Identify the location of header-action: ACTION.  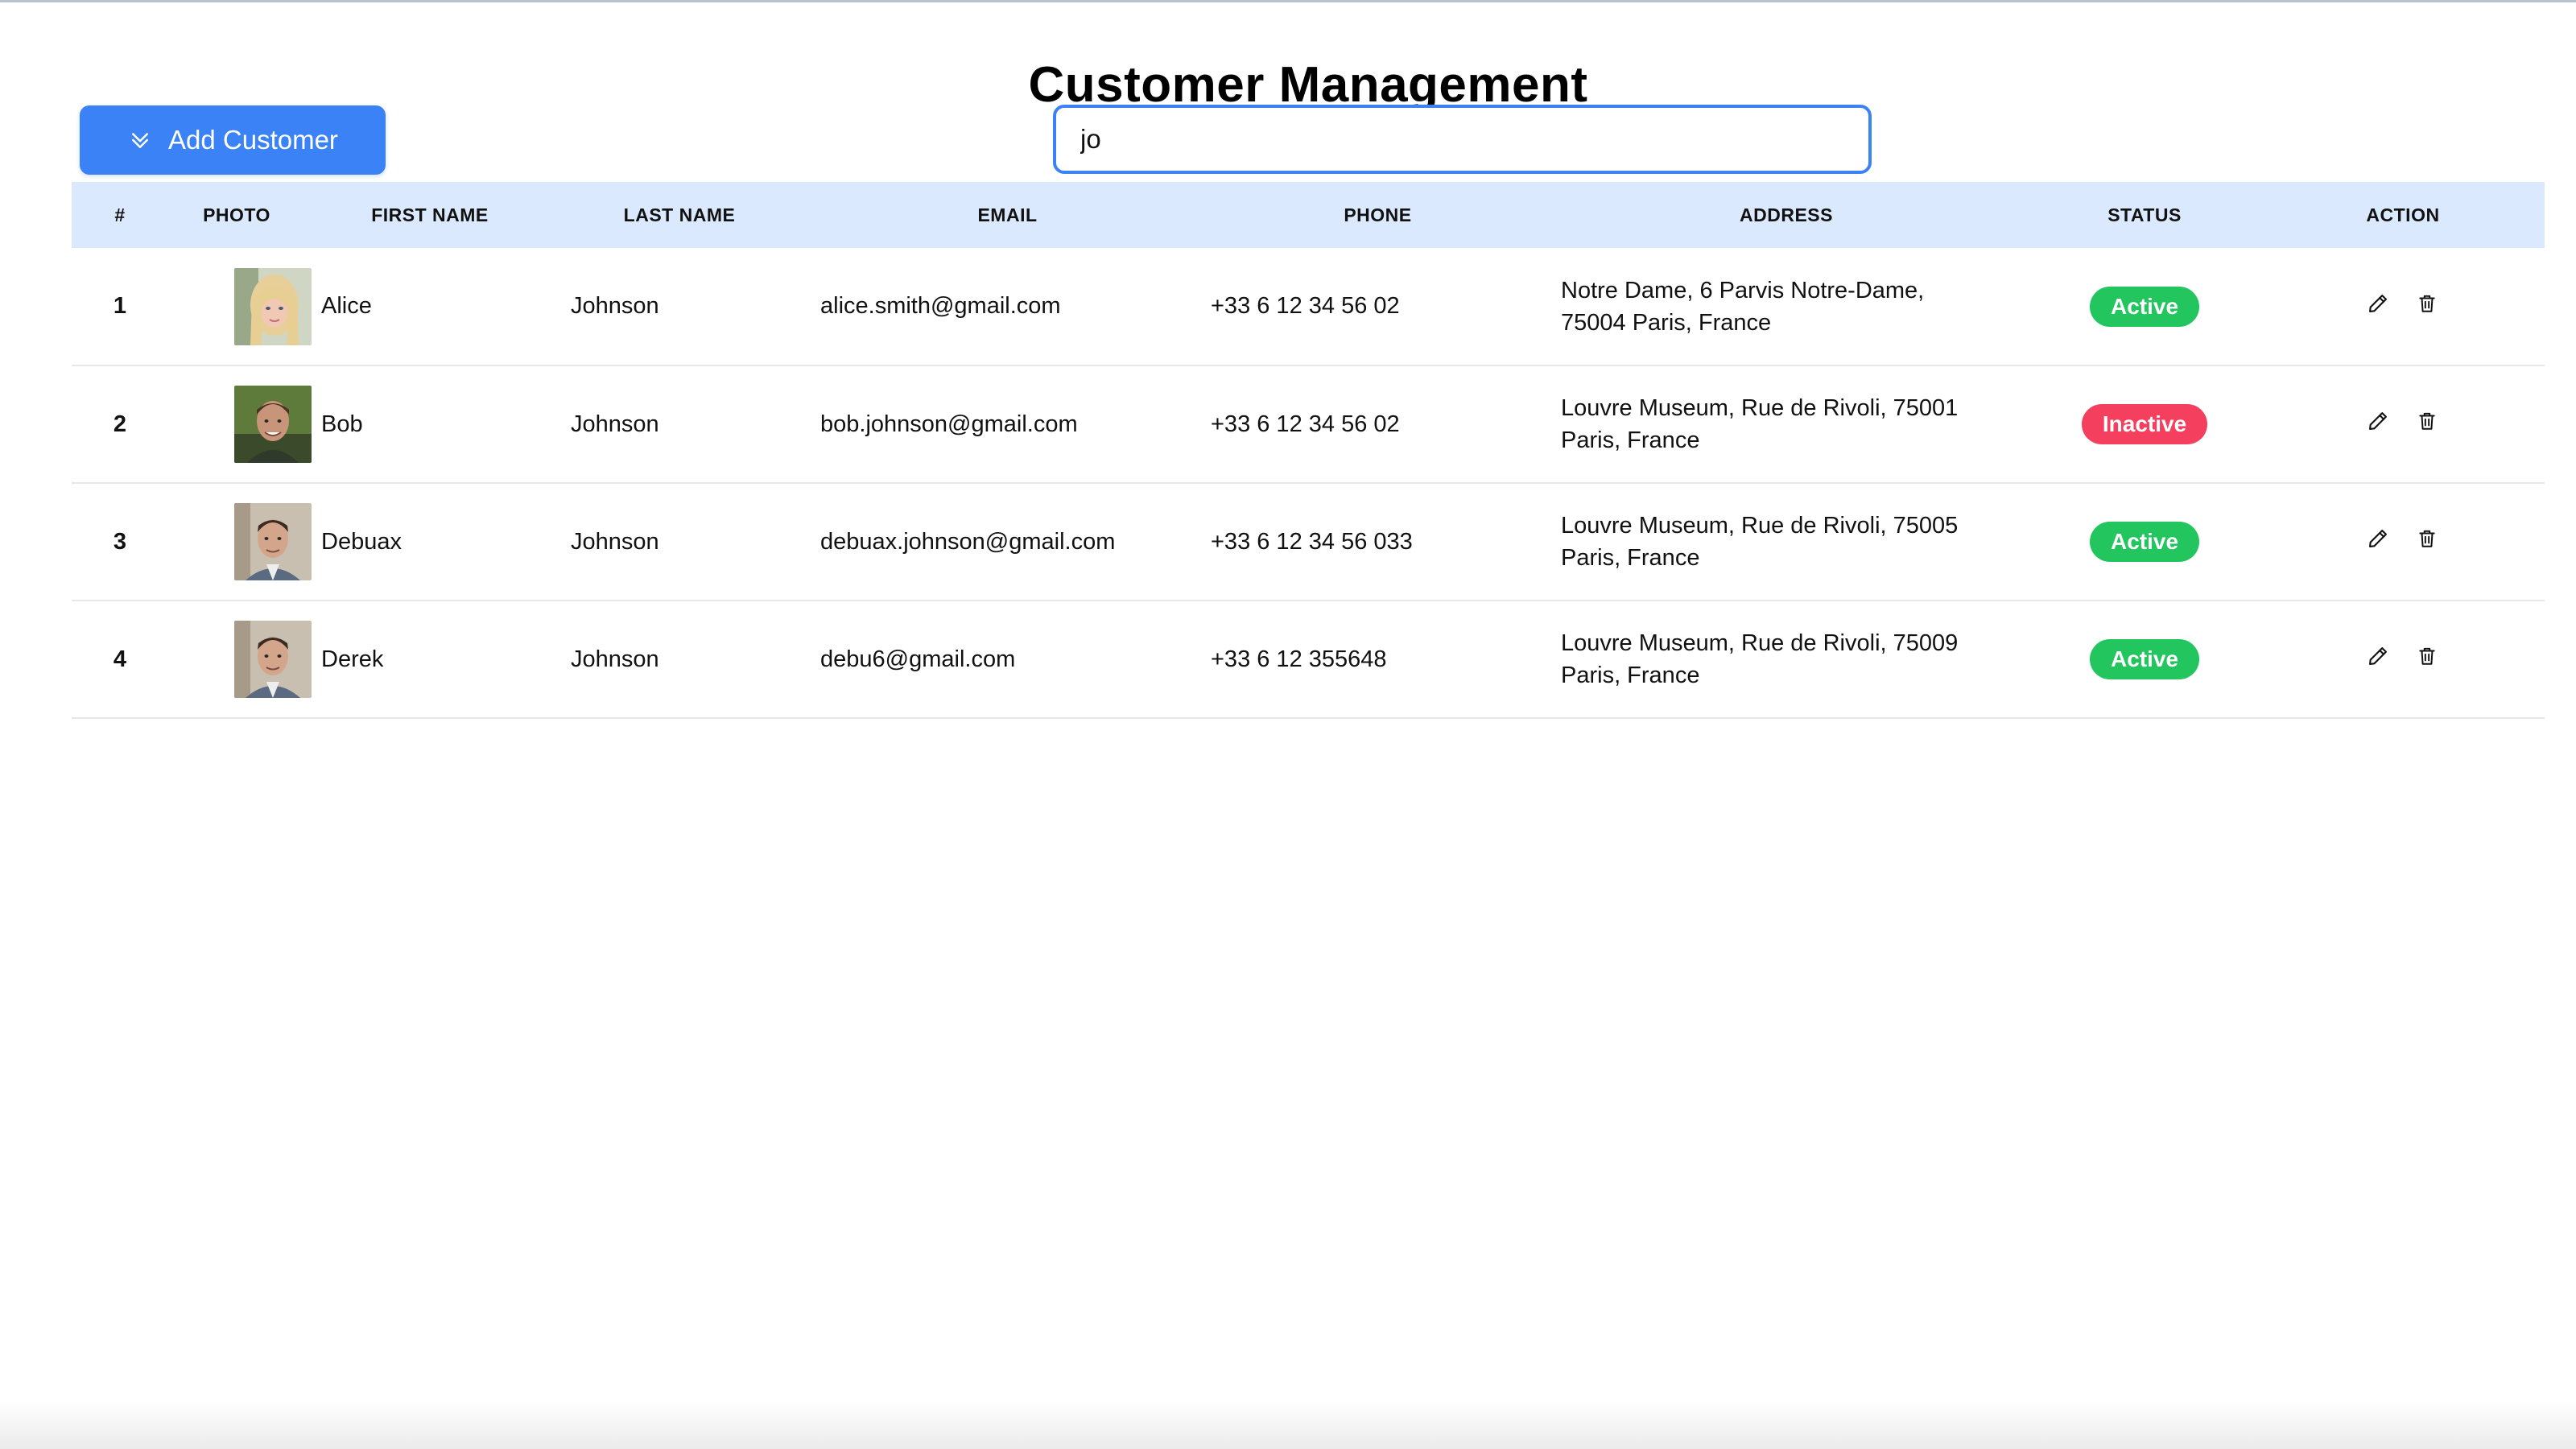
(2403, 215).